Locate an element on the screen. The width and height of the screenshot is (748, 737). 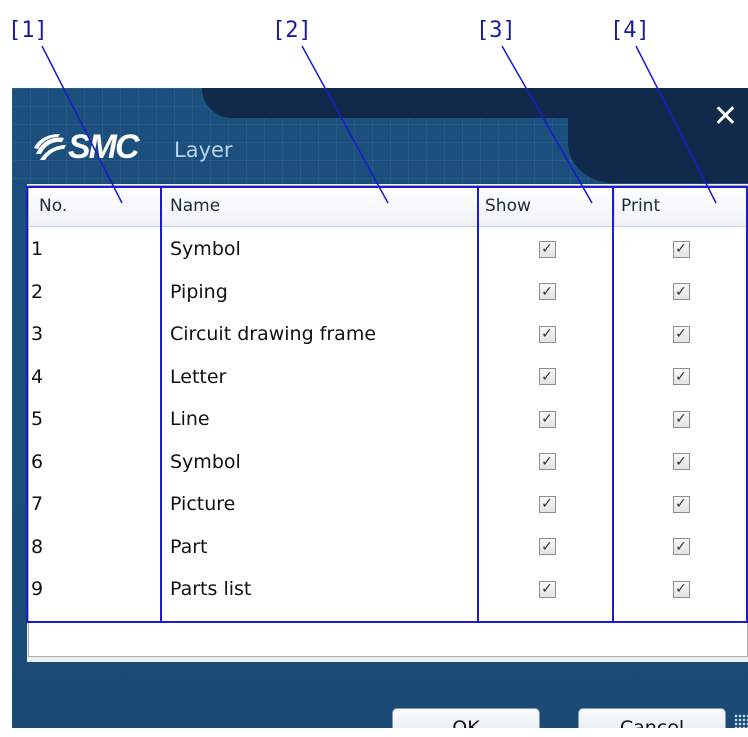
highlight-print-column is located at coordinates (680, 404).